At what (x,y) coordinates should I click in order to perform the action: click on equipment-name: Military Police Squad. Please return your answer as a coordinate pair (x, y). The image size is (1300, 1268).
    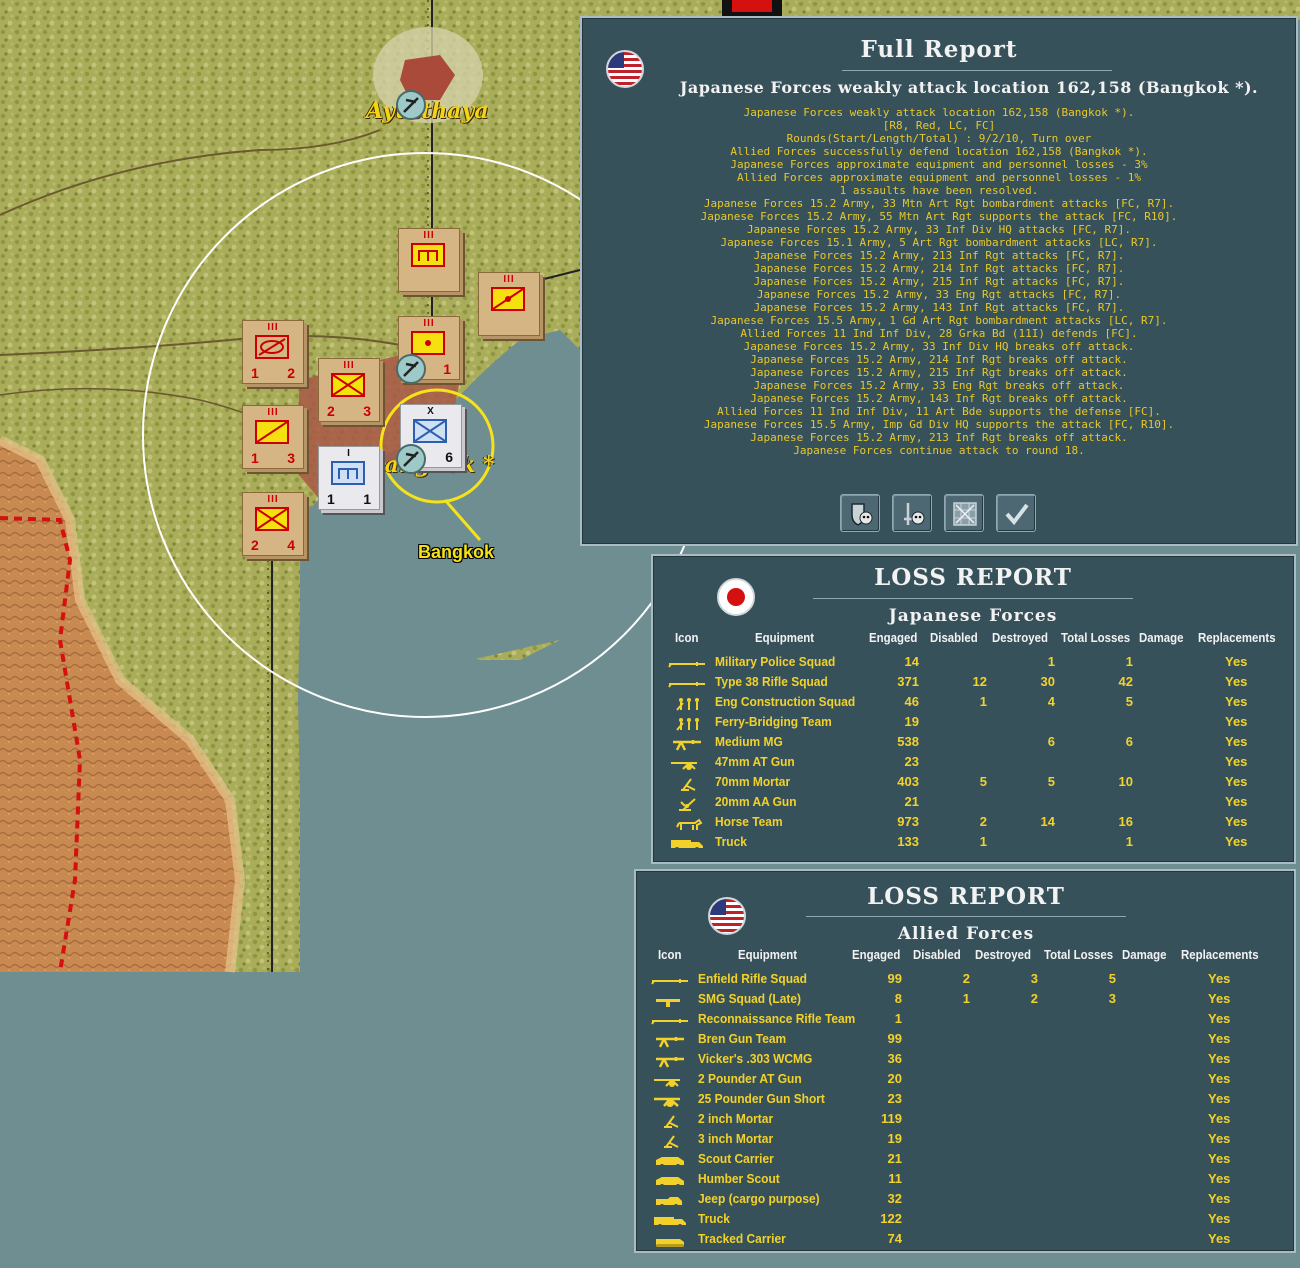
    Looking at the image, I should click on (775, 661).